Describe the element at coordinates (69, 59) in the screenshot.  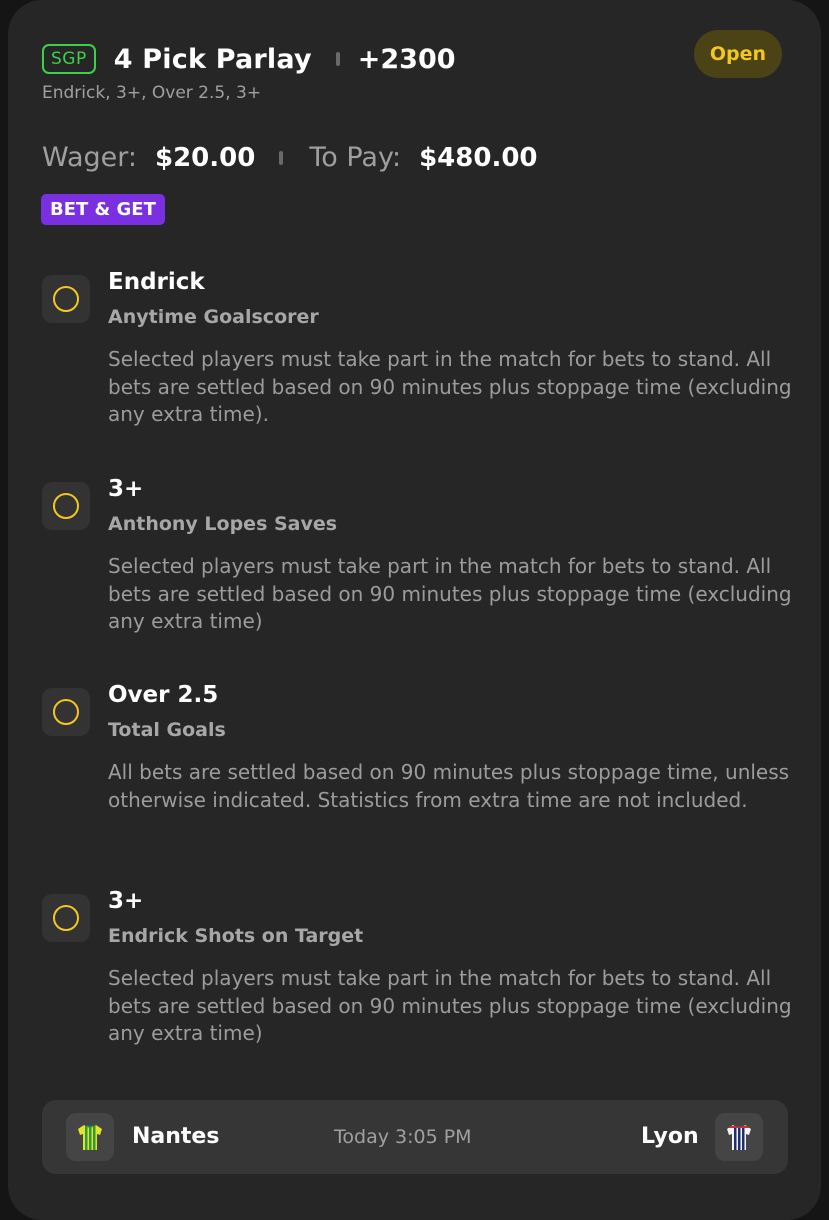
I see `sgp-badge: SGP` at that location.